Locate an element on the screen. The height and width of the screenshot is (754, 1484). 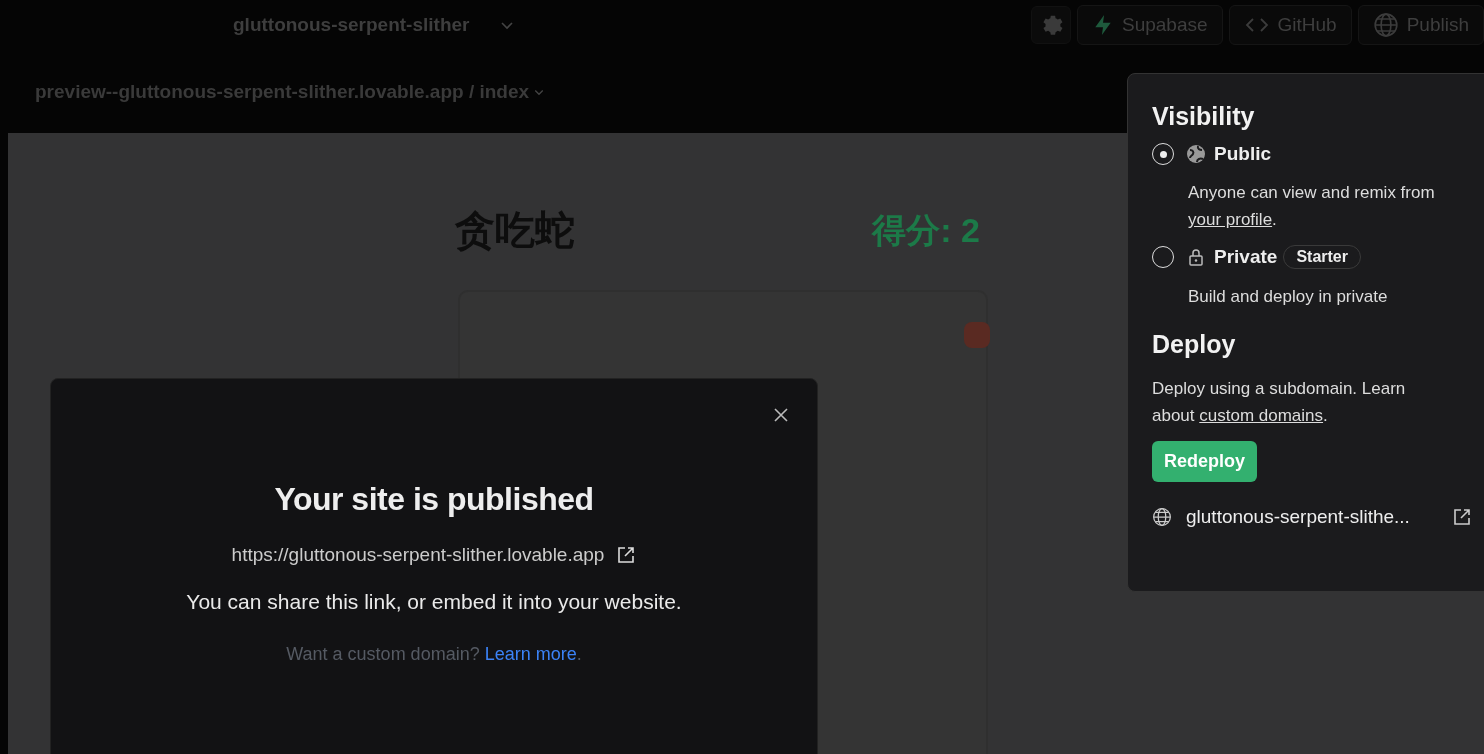
close-icon is located at coordinates (781, 415).